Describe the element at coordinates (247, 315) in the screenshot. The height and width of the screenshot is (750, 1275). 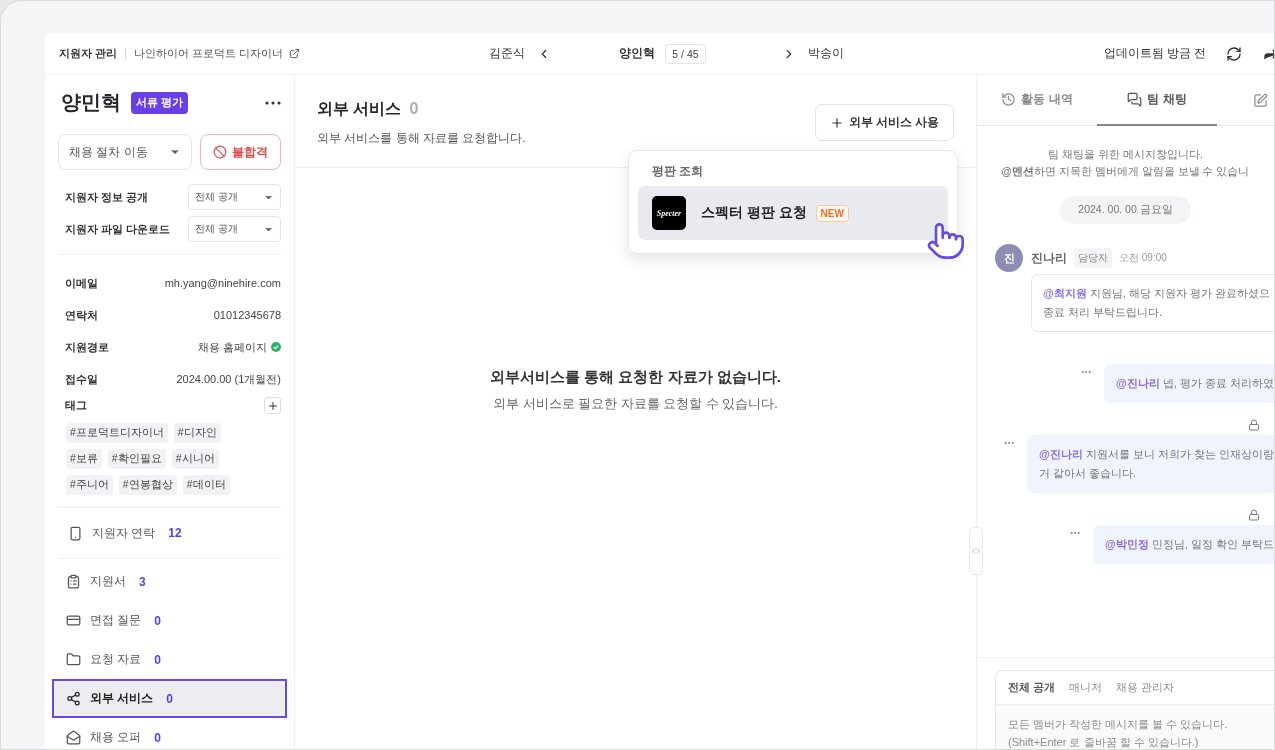
I see `info-value: 01012345678` at that location.